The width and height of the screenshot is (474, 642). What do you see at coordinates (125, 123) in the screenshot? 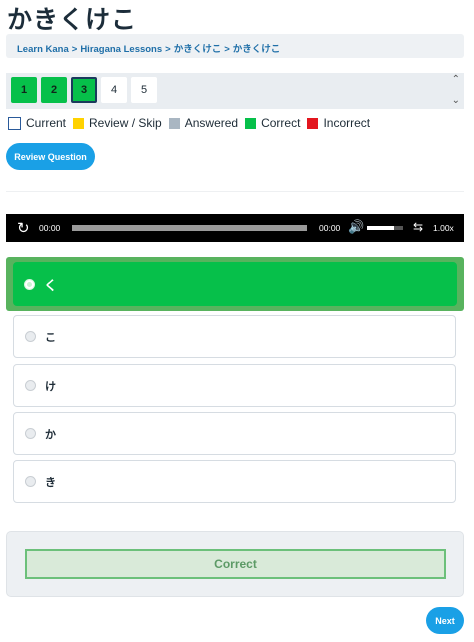
I see `legend-review: Review / Skip` at bounding box center [125, 123].